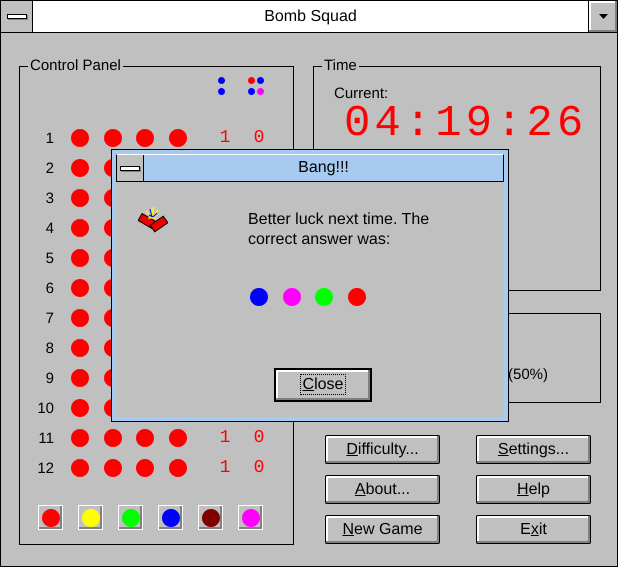 The width and height of the screenshot is (618, 567). What do you see at coordinates (533, 489) in the screenshot?
I see `command-button: Help` at bounding box center [533, 489].